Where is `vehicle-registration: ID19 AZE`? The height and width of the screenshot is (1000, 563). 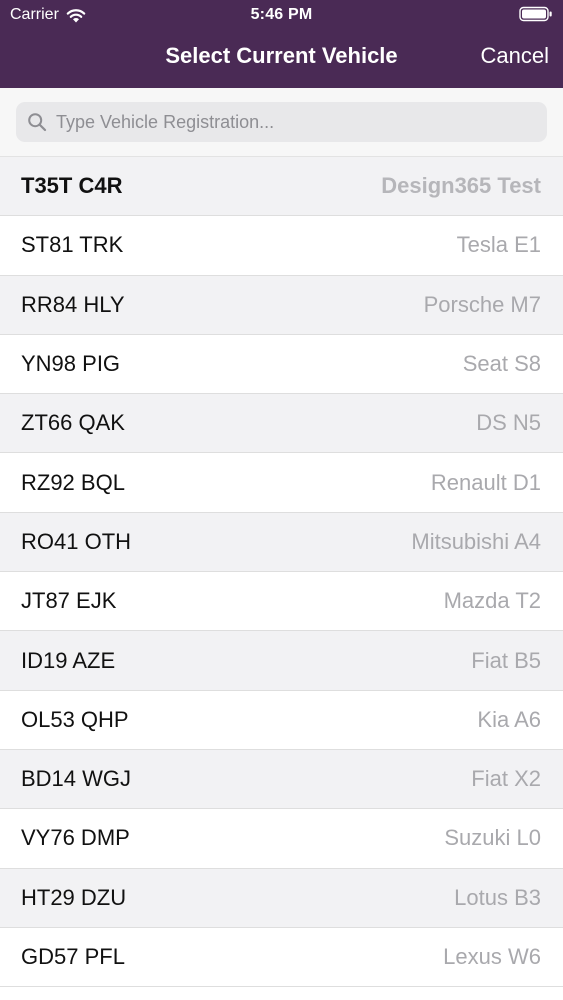
vehicle-registration: ID19 AZE is located at coordinates (68, 660).